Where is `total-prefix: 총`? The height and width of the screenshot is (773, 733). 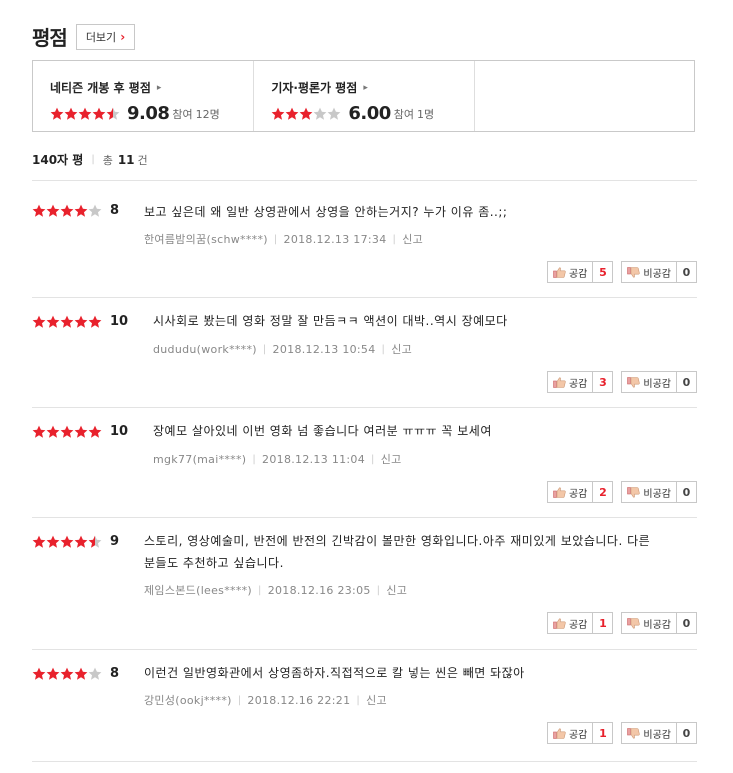 total-prefix: 총 is located at coordinates (107, 160).